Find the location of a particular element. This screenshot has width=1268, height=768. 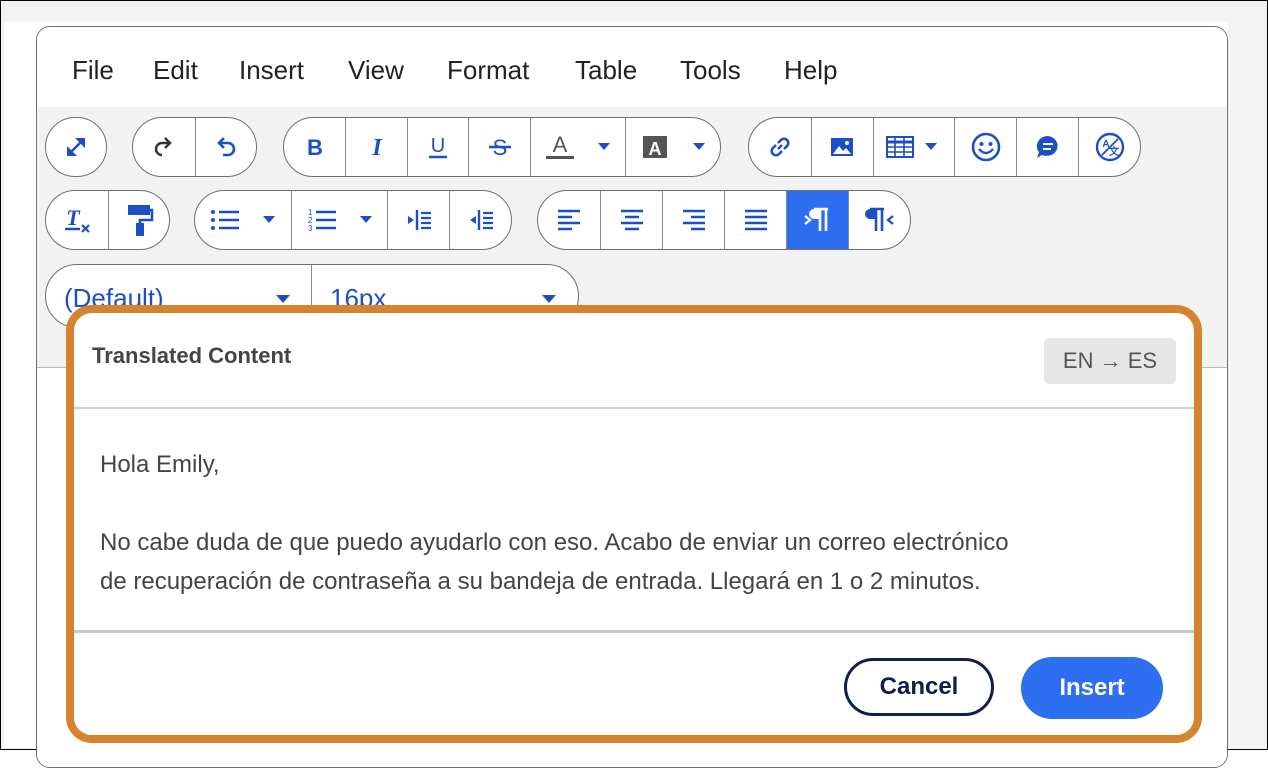

bold-icon: B is located at coordinates (315, 147).